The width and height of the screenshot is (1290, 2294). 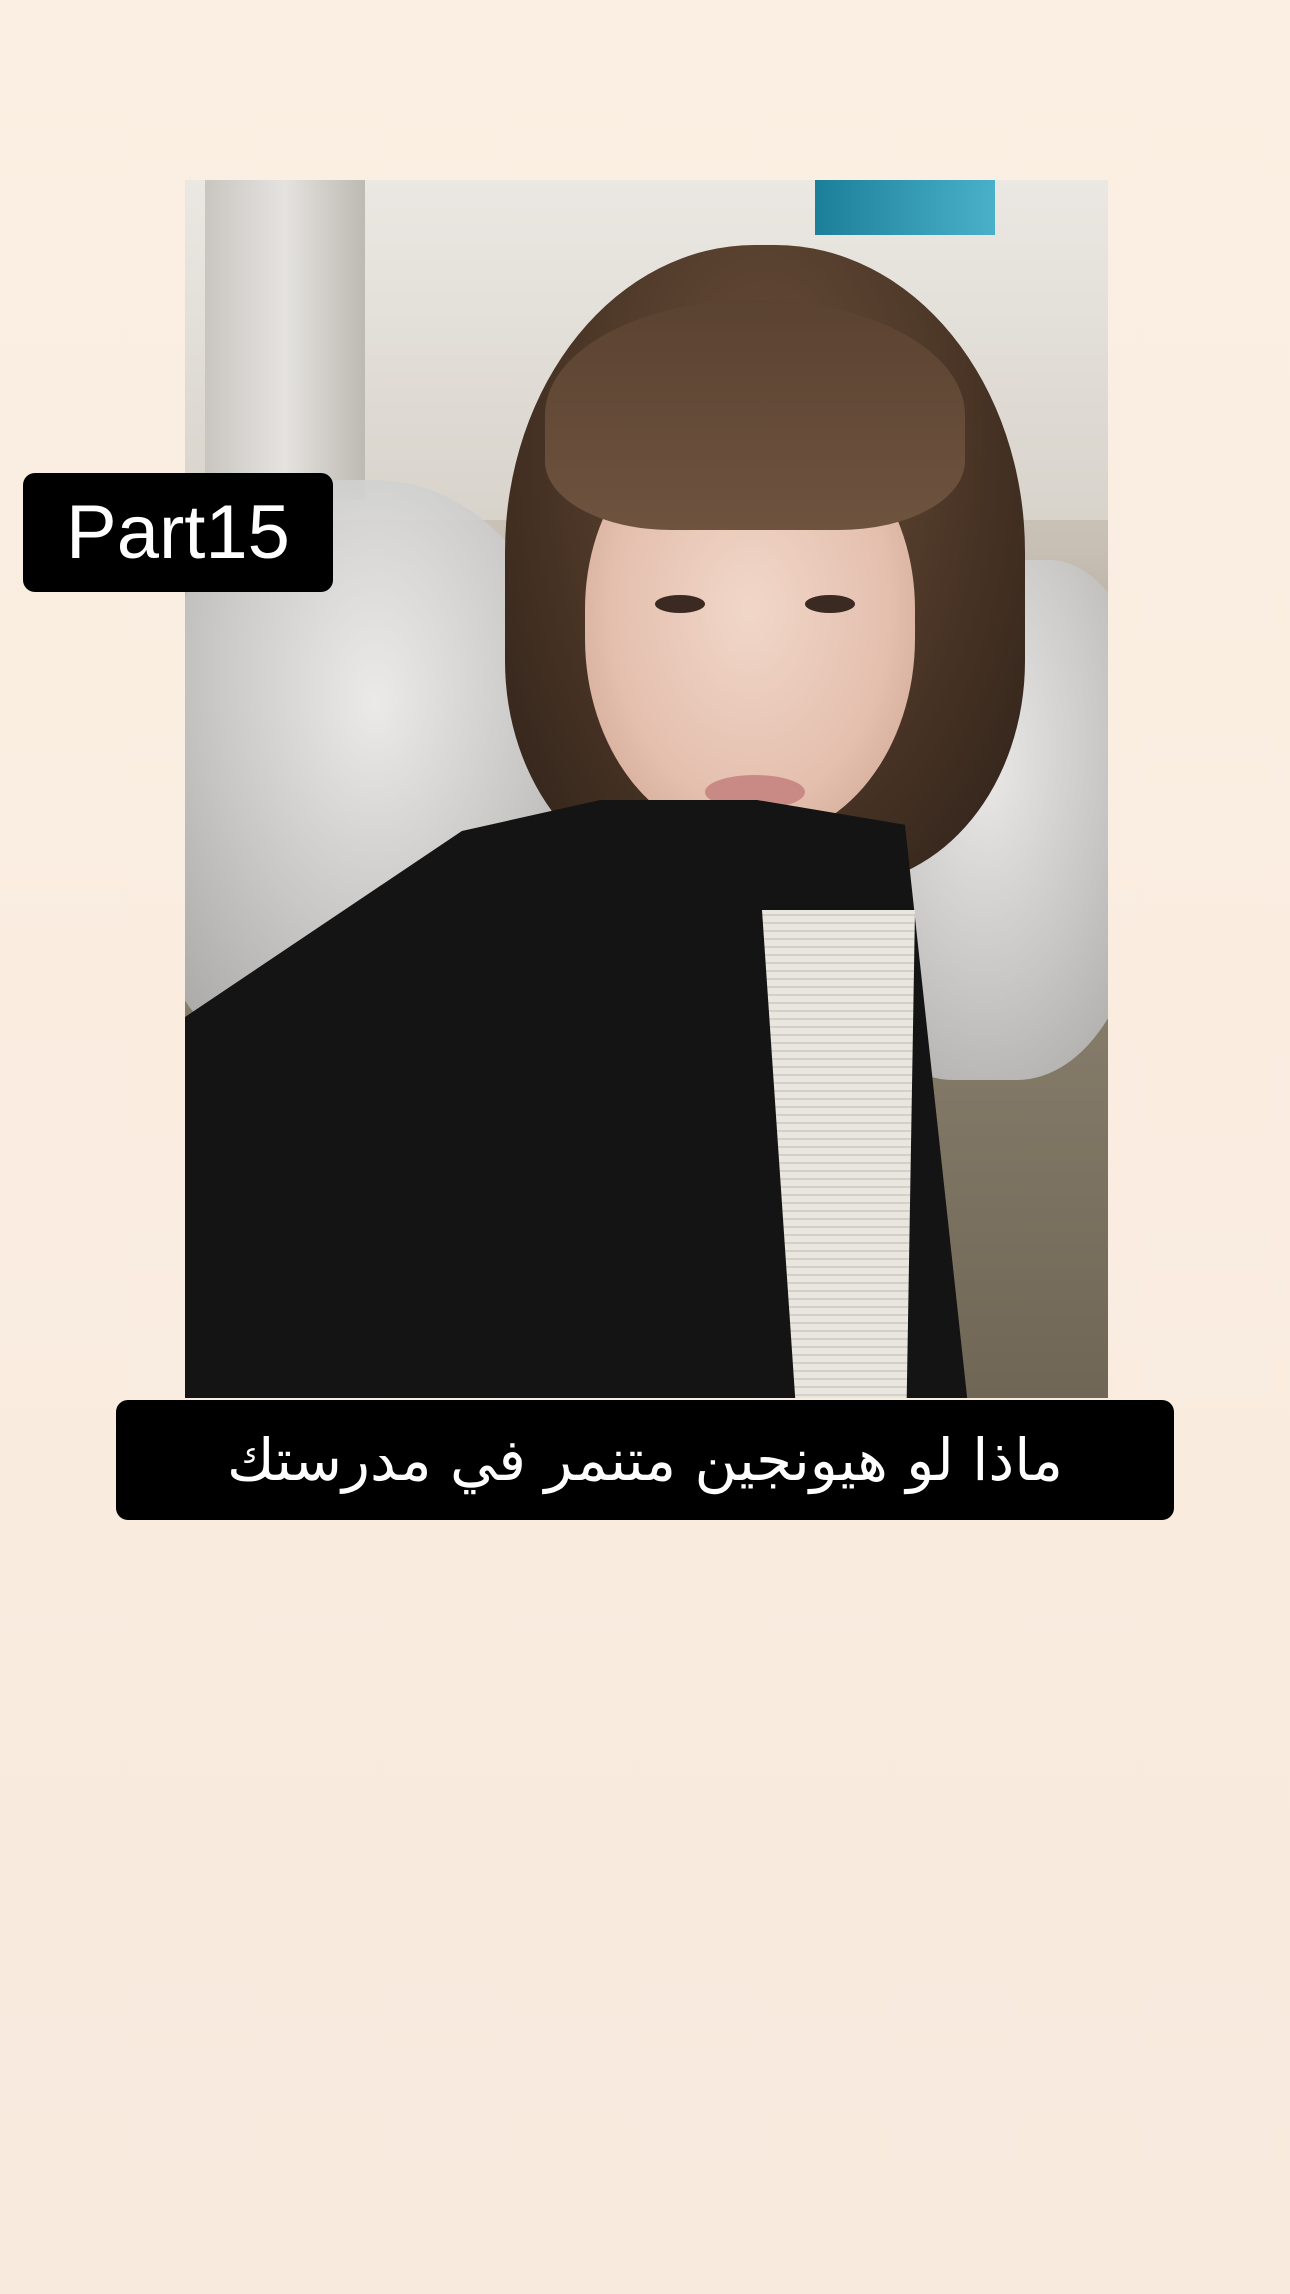 I want to click on photo-right-eye, so click(x=830, y=604).